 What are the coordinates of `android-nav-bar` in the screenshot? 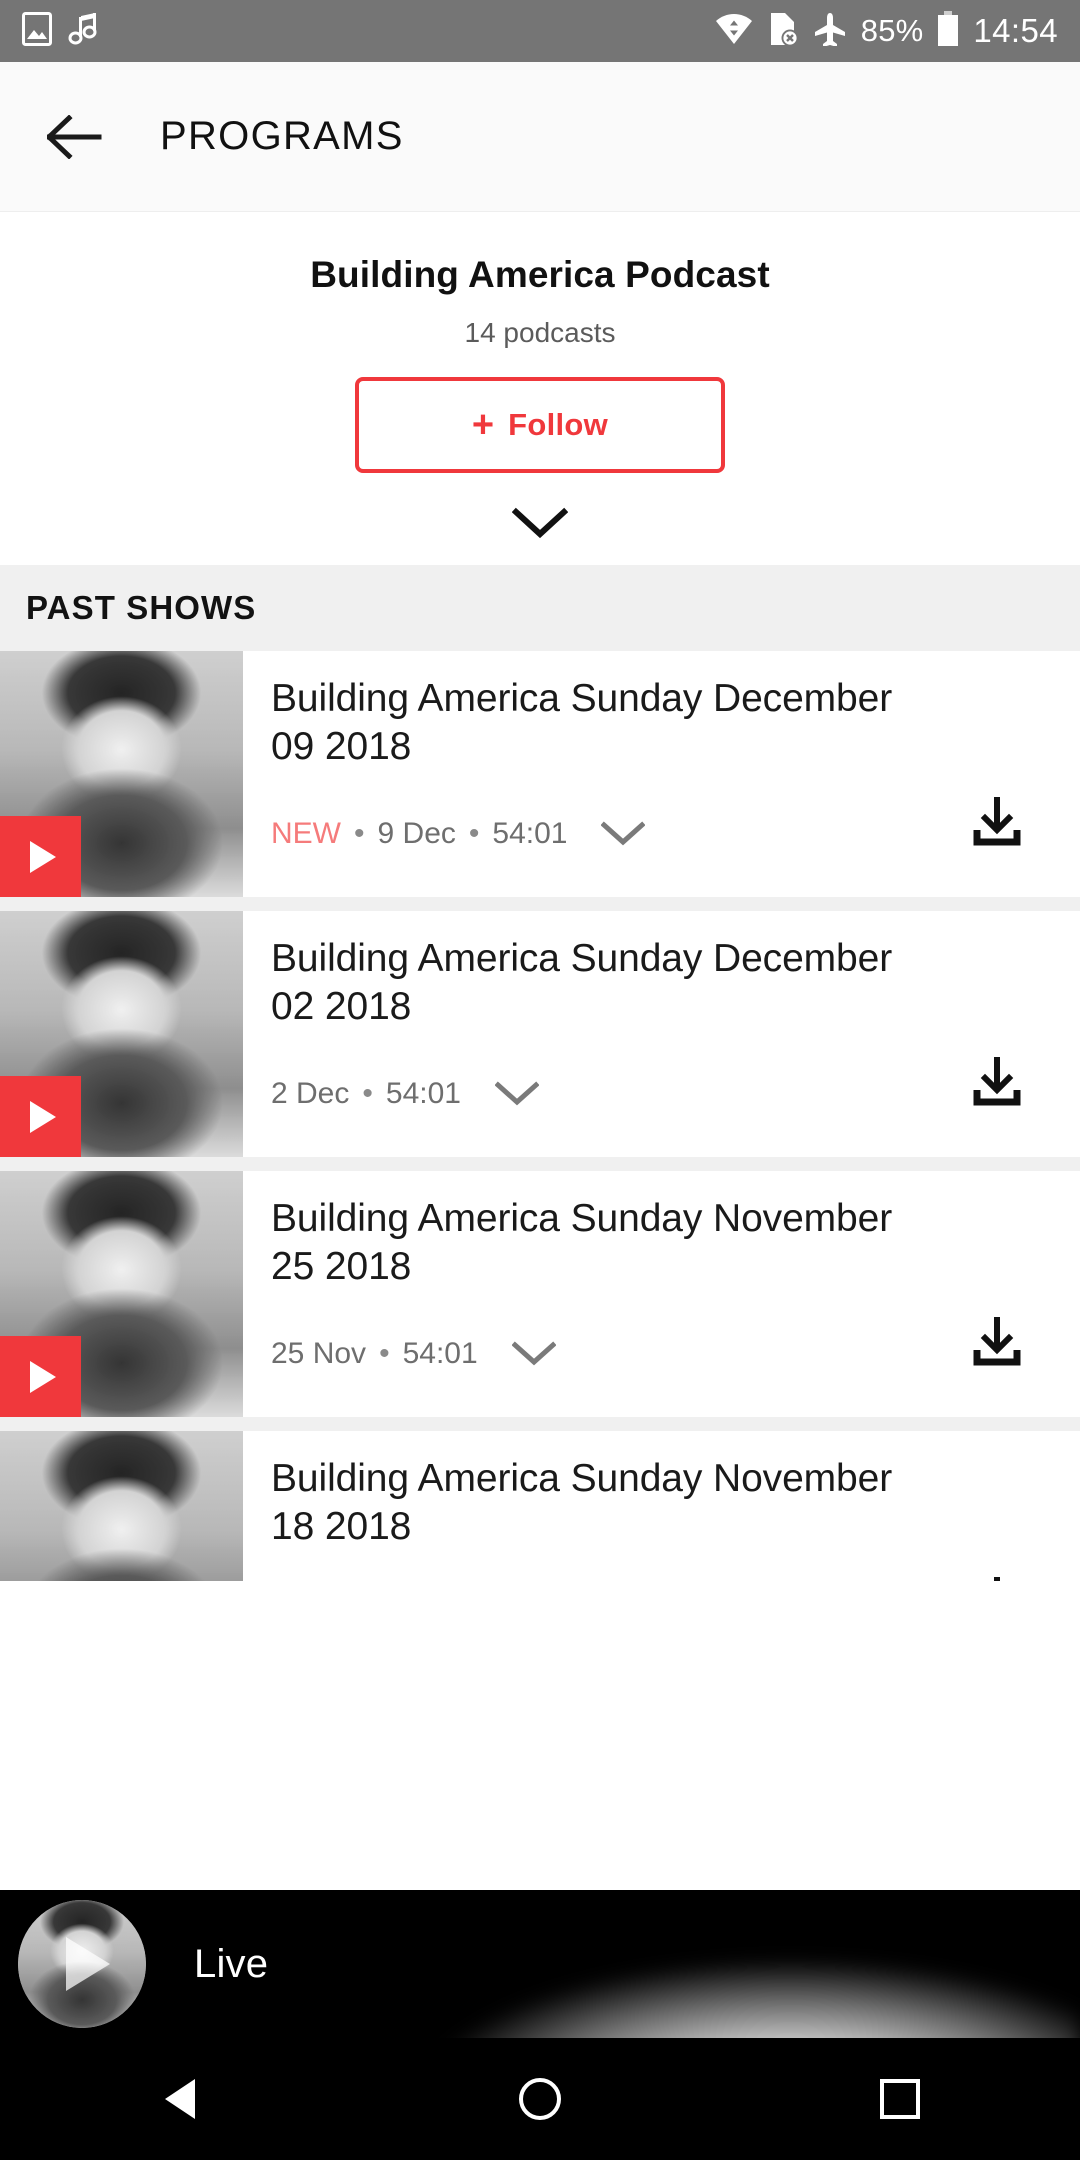 It's located at (540, 2099).